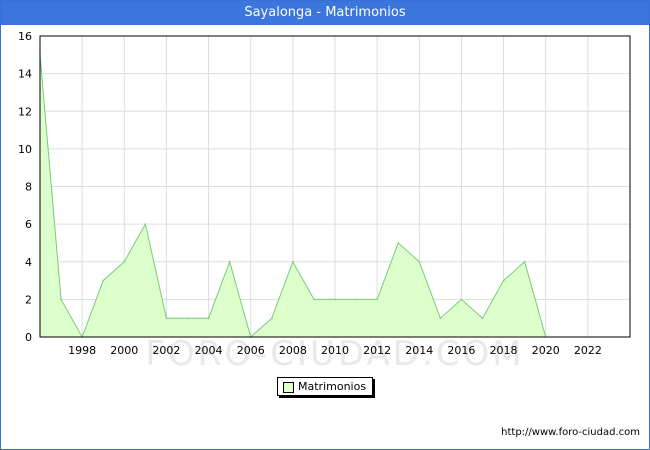 This screenshot has width=650, height=450. Describe the element at coordinates (293, 350) in the screenshot. I see `x-tick-label: 2008` at that location.